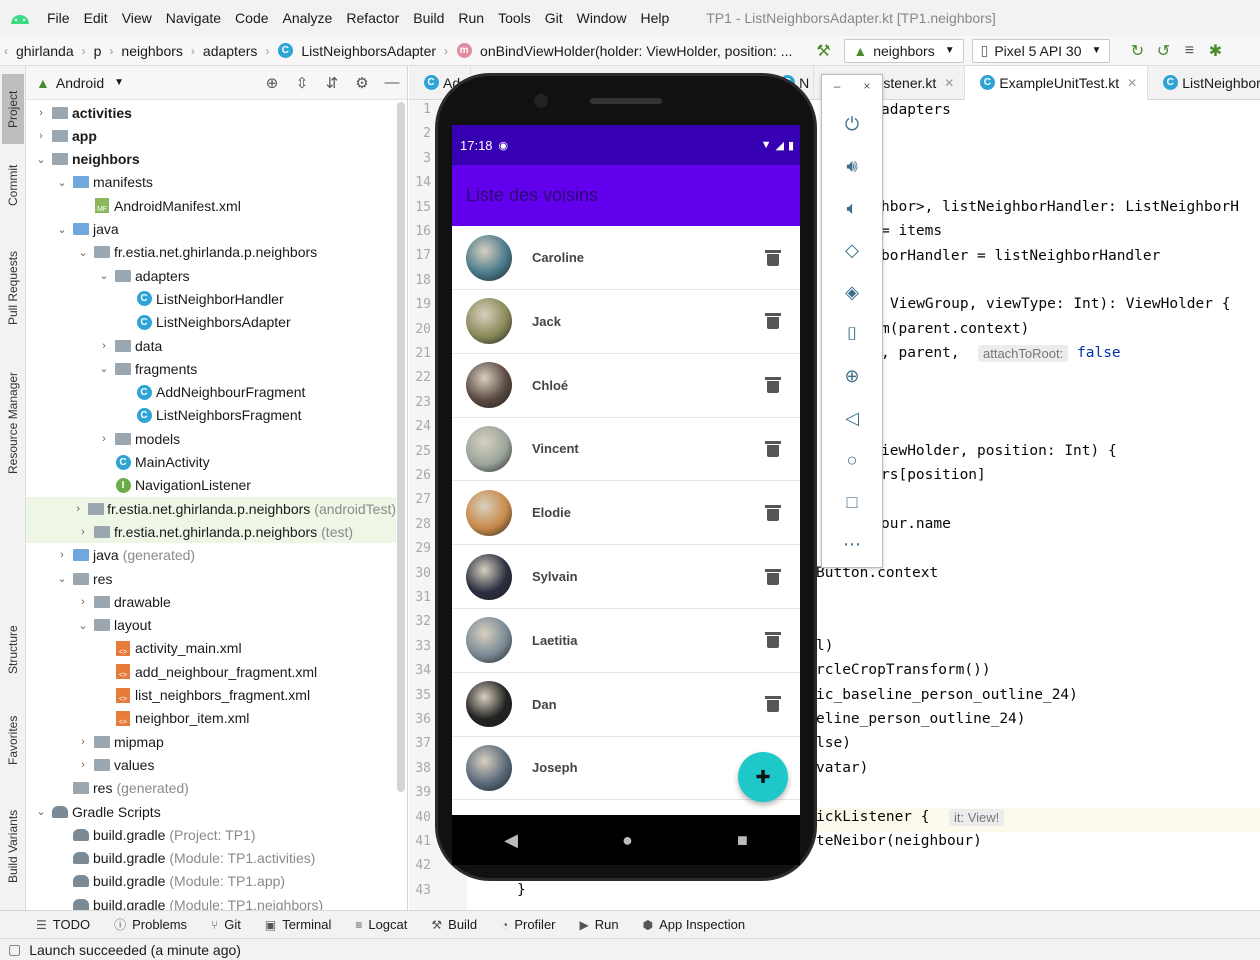 Image resolution: width=1260 pixels, height=960 pixels. Describe the element at coordinates (554, 18) in the screenshot. I see `menu-git: Git` at that location.